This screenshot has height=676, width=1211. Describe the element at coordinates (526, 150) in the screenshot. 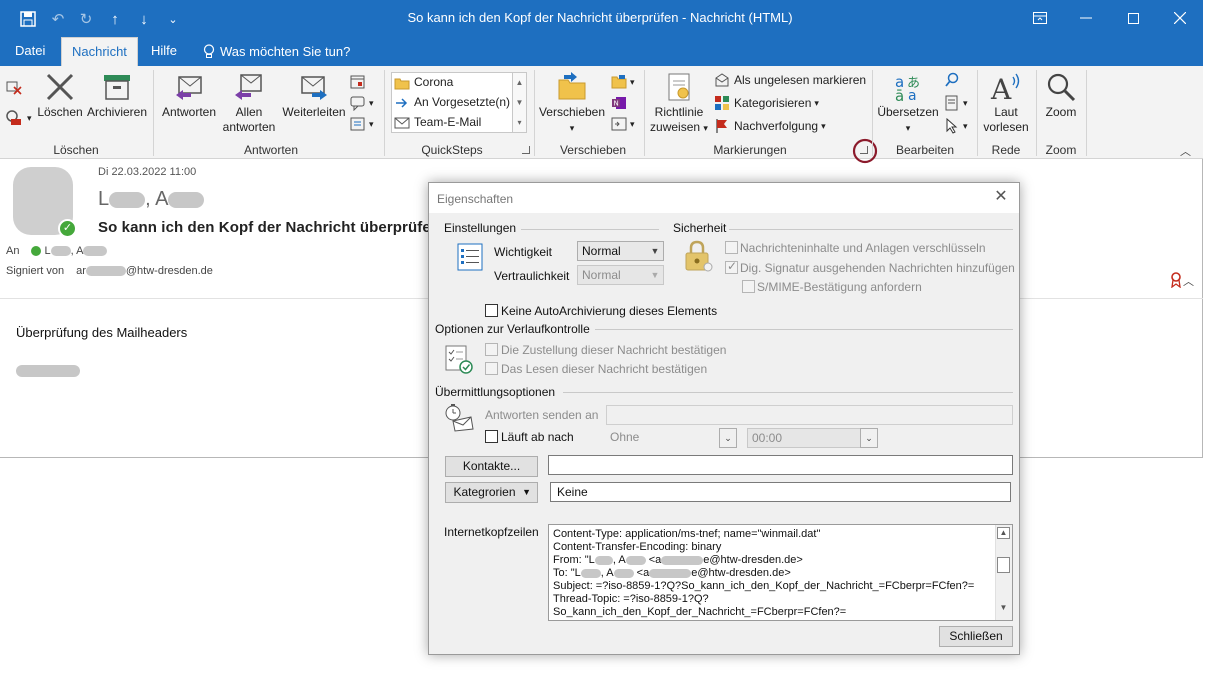

I see `quicksteps-launcher-icon` at that location.